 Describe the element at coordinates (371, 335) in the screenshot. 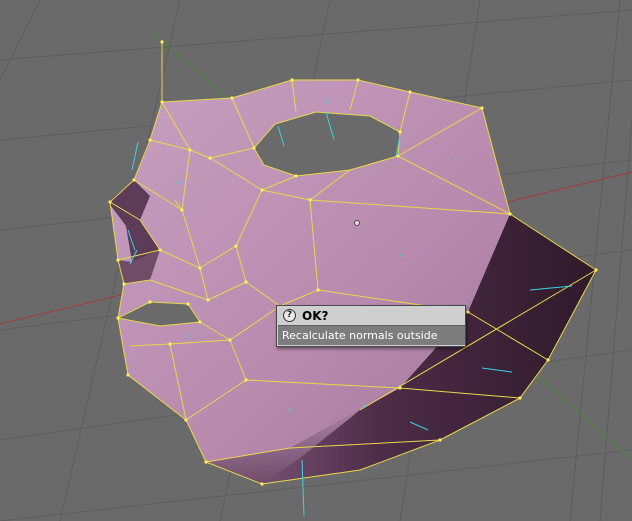

I see `recalculate-normals-outside-option: Recalculate normals outside` at that location.